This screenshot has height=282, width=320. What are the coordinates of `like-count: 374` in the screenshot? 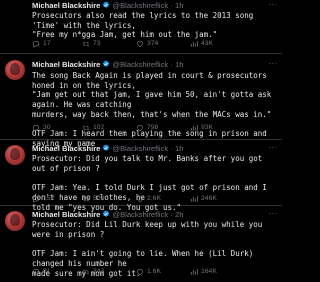 It's located at (153, 43).